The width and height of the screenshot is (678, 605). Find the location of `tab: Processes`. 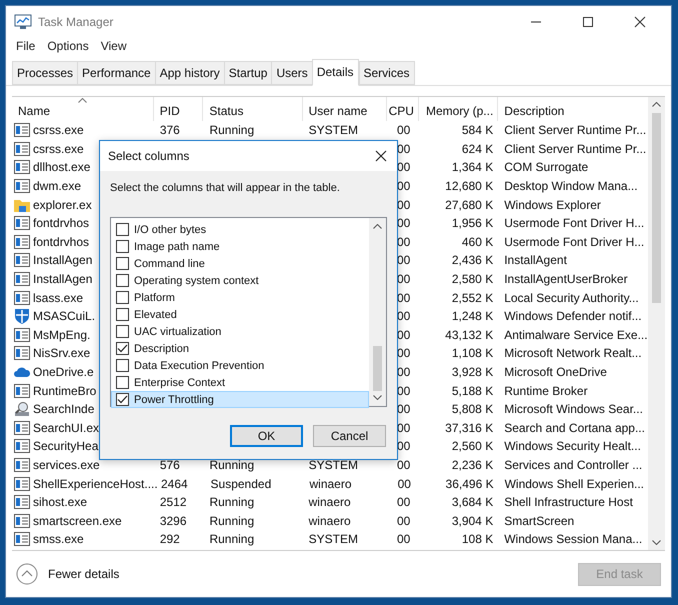

tab: Processes is located at coordinates (45, 73).